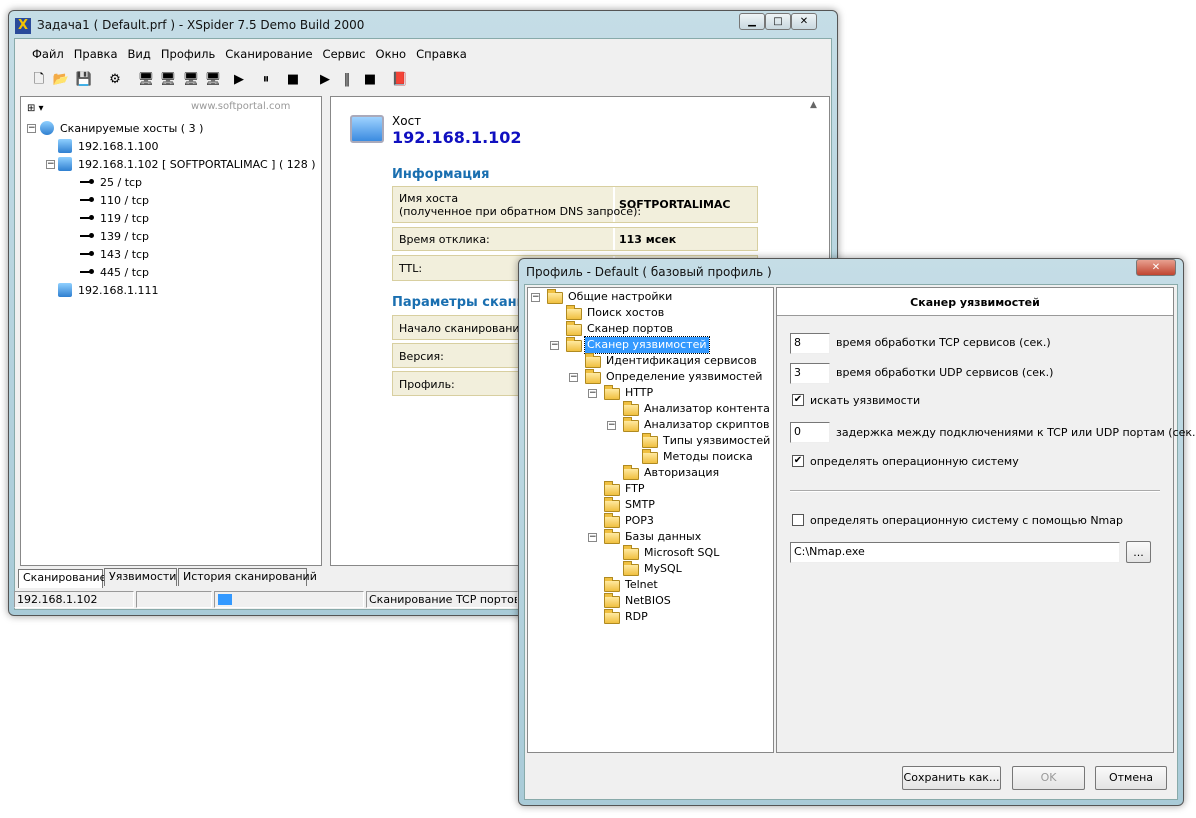 The height and width of the screenshot is (818, 1196). Describe the element at coordinates (778, 21) in the screenshot. I see `maximize-button: □` at that location.